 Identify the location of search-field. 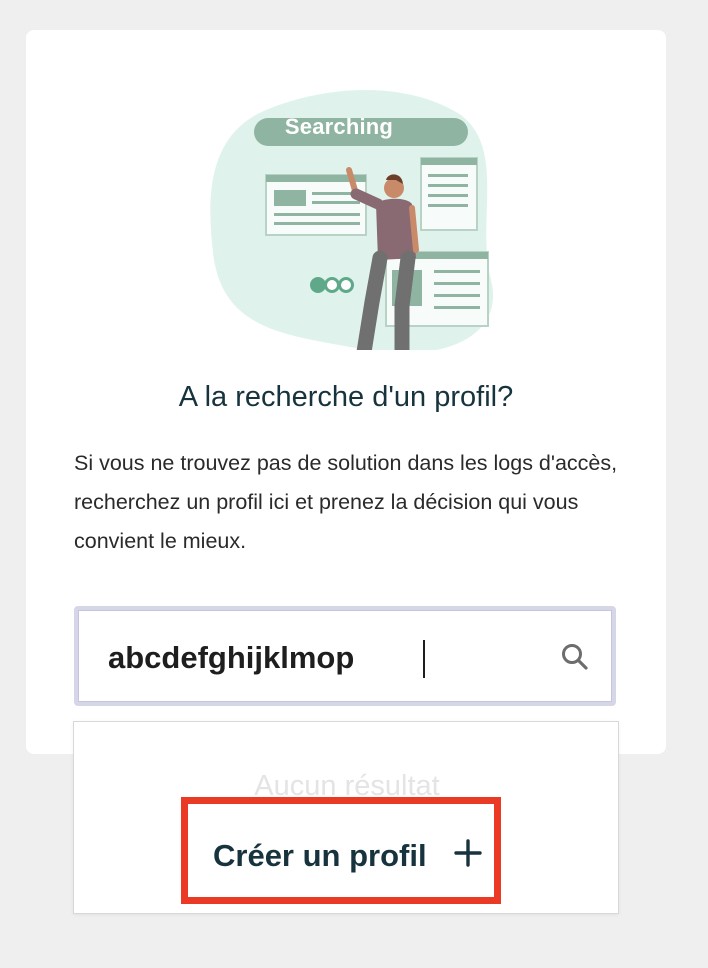
(345, 656).